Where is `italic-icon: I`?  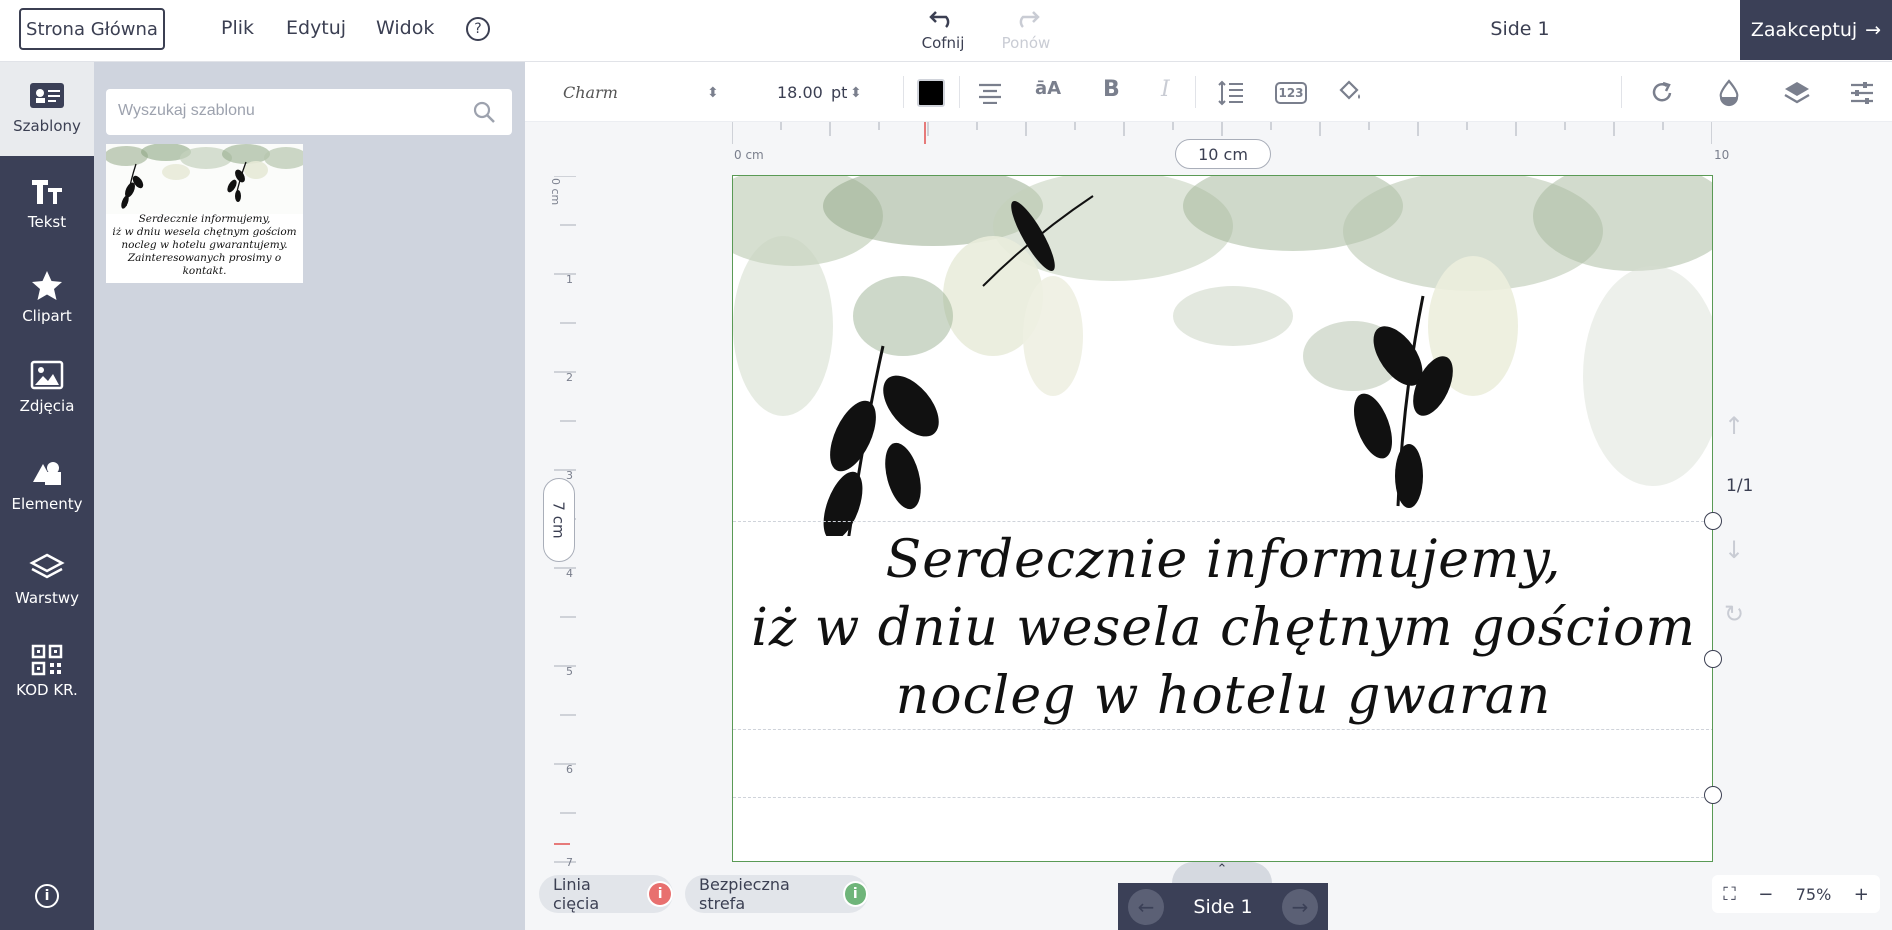
italic-icon: I is located at coordinates (1165, 89).